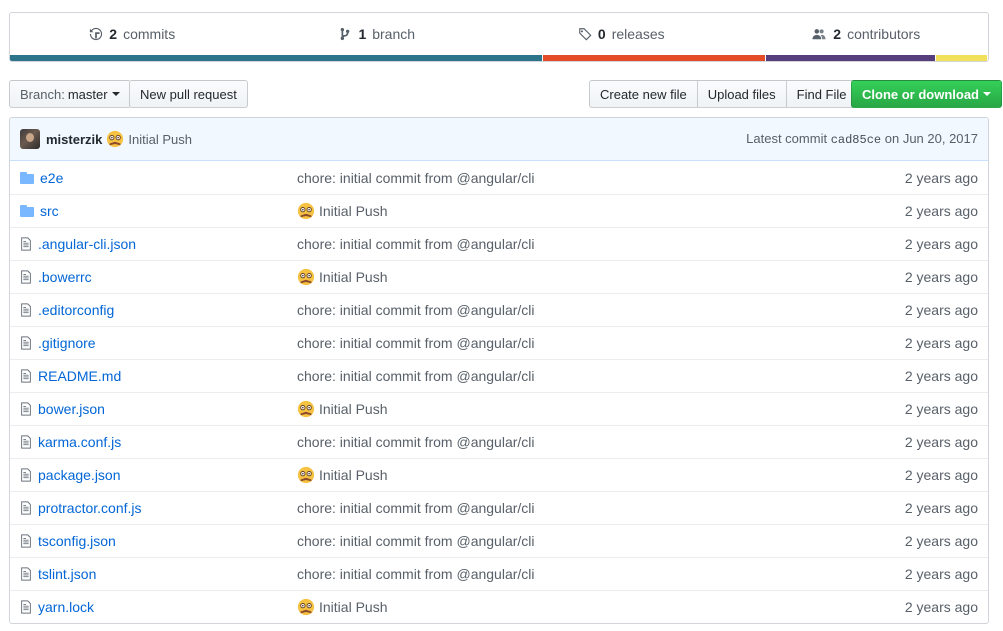 The width and height of the screenshot is (1003, 631). I want to click on file-link: .bowerrc, so click(65, 277).